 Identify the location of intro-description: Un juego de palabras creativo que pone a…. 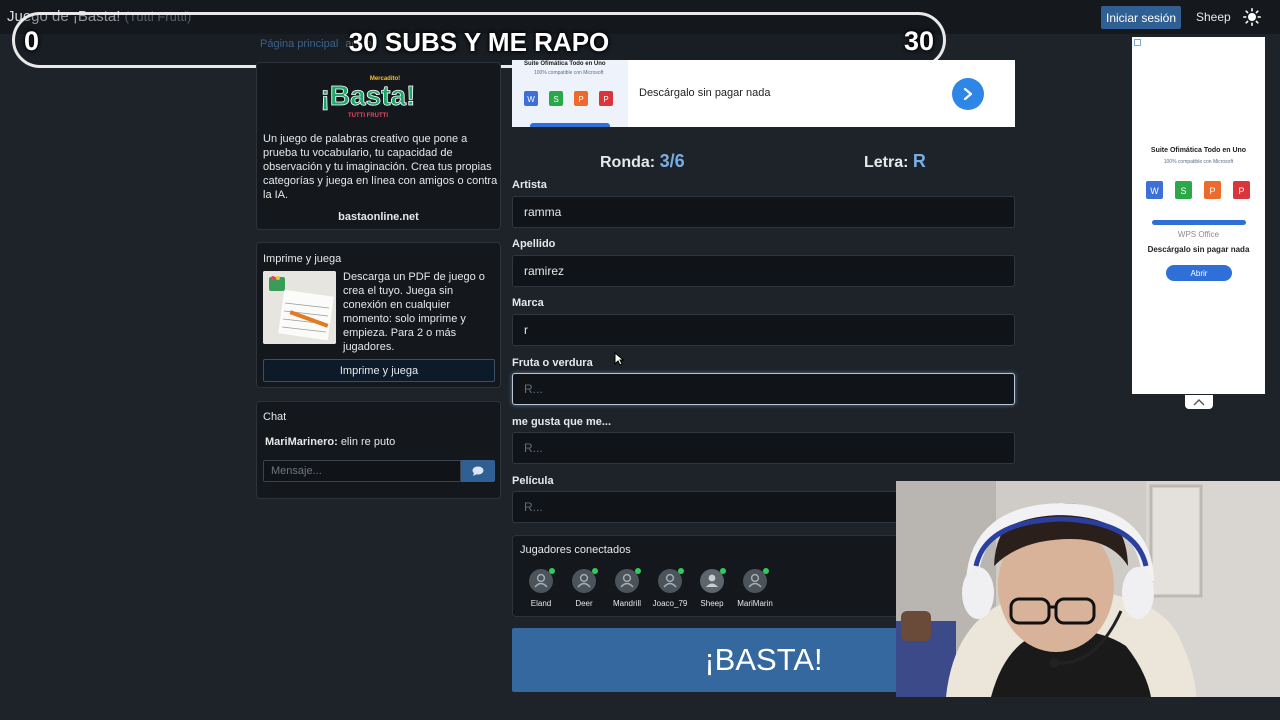
(380, 167).